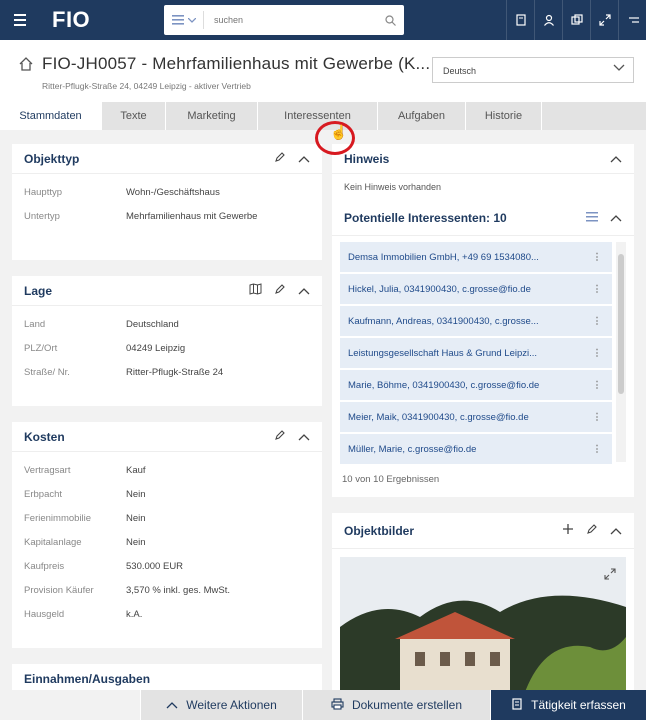 Image resolution: width=646 pixels, height=720 pixels. I want to click on tab-interessenten: Interessenten, so click(318, 116).